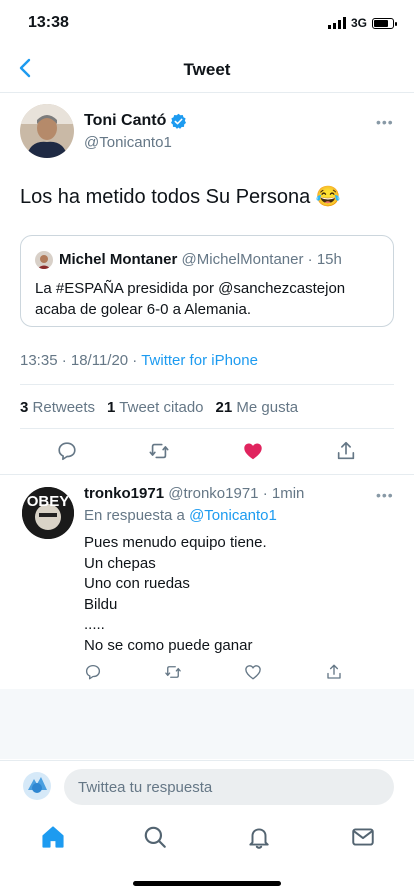 The height and width of the screenshot is (895, 414). What do you see at coordinates (111, 407) in the screenshot?
I see `quotes-count: 1` at bounding box center [111, 407].